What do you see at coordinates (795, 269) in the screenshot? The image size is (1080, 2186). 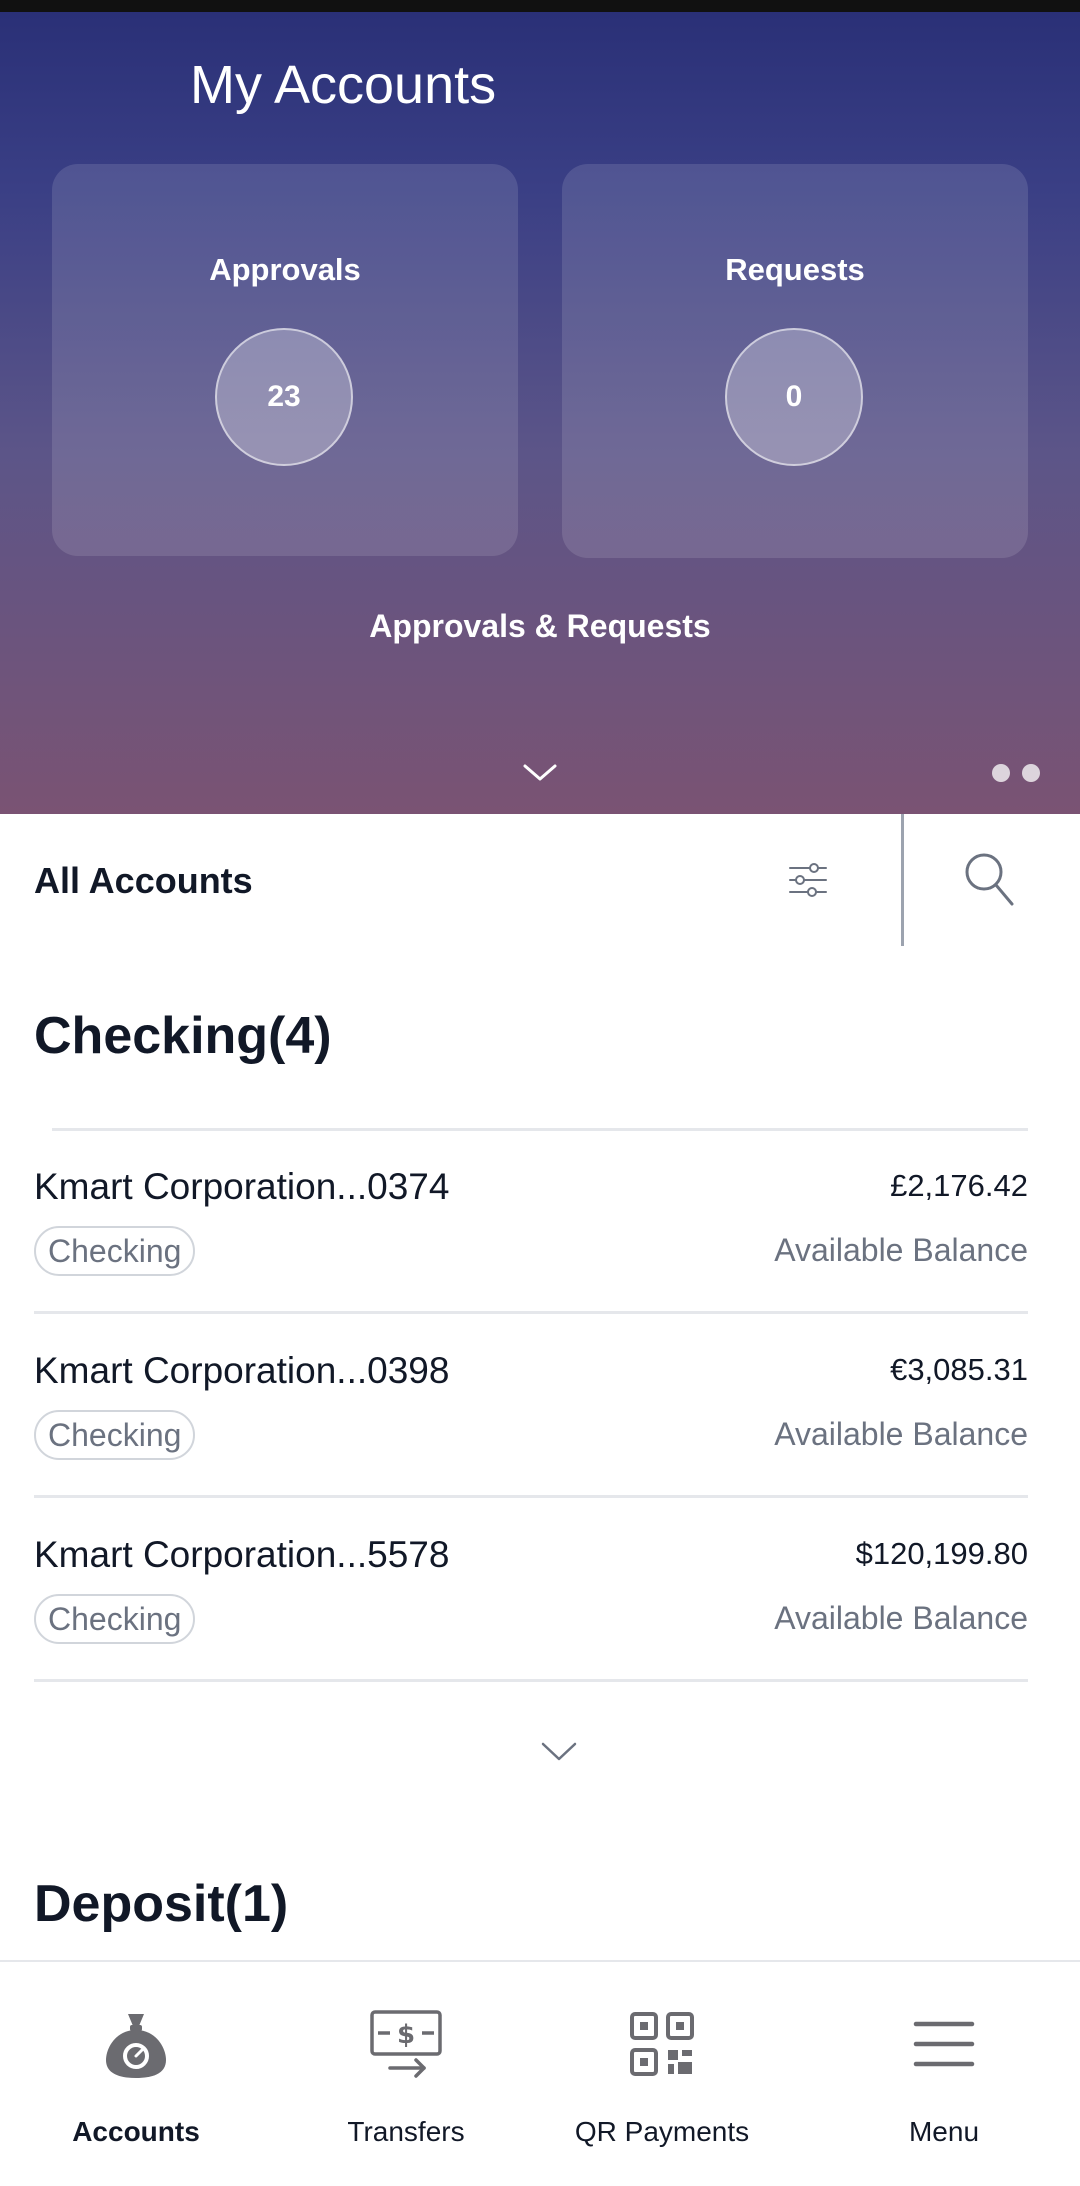 I see `requests-label: Requests` at bounding box center [795, 269].